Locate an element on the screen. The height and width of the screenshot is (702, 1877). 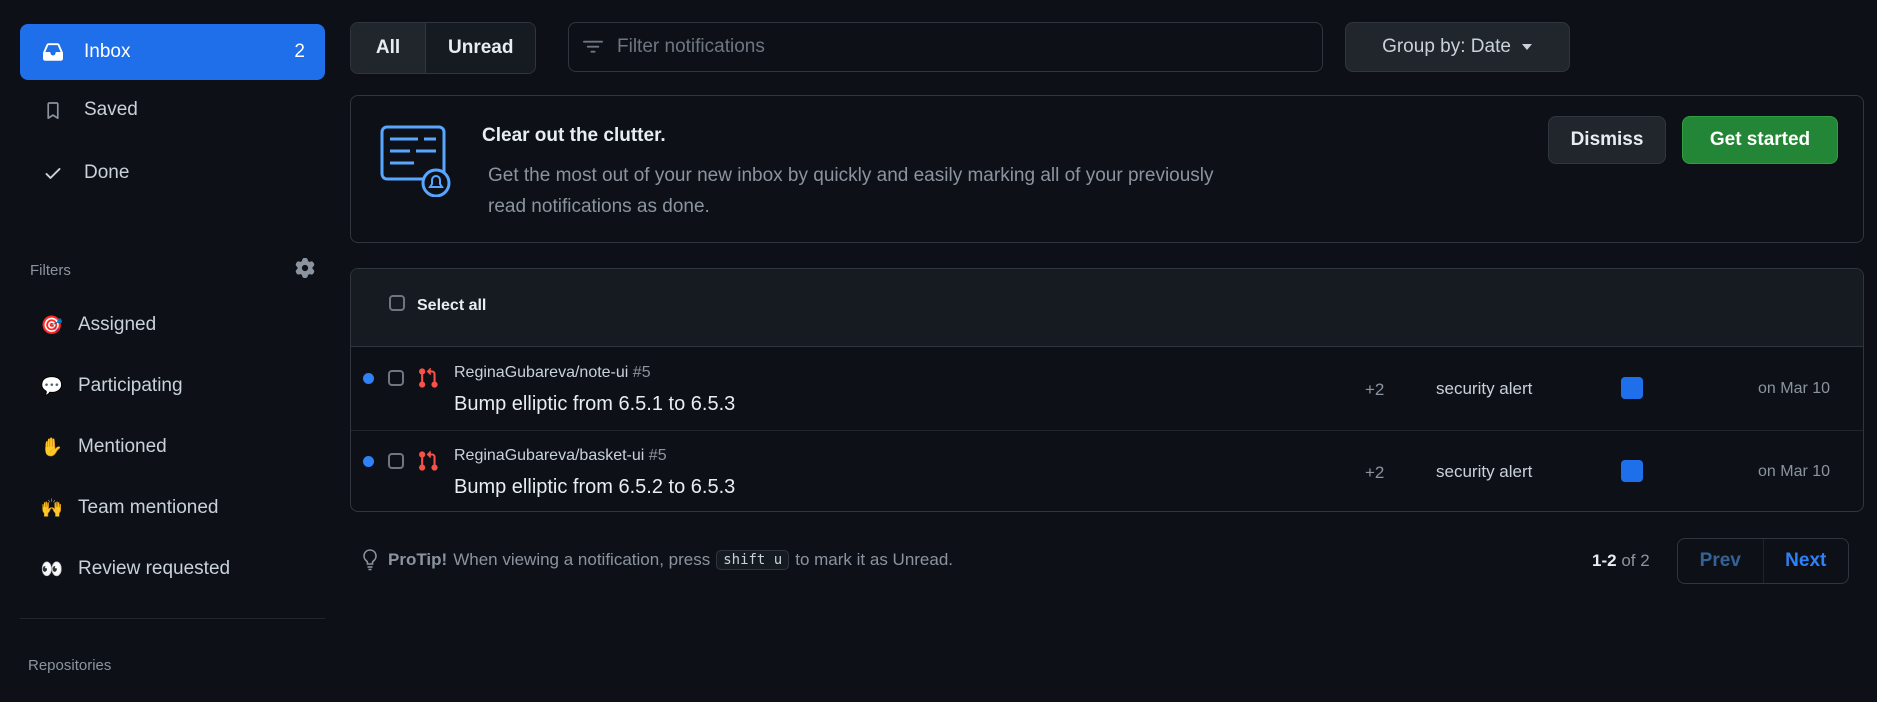
sidebar-item-label: Inbox is located at coordinates (107, 51).